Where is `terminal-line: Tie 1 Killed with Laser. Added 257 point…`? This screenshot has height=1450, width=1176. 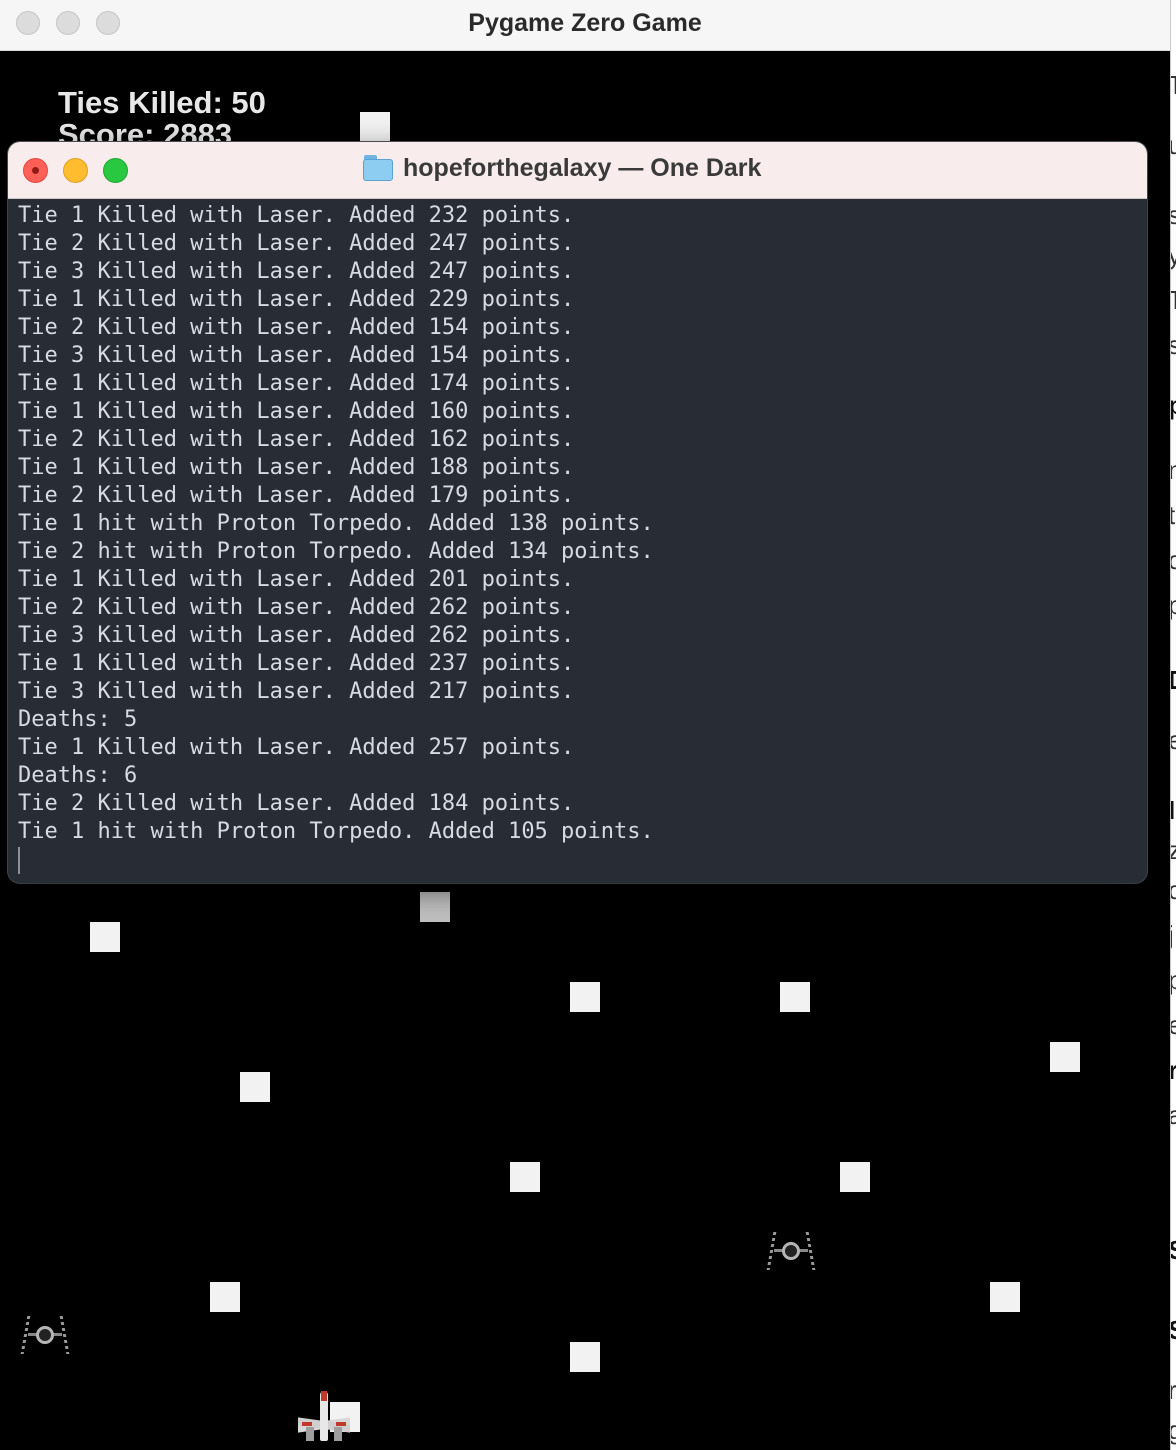
terminal-line: Tie 1 Killed with Laser. Added 257 point… is located at coordinates (296, 747).